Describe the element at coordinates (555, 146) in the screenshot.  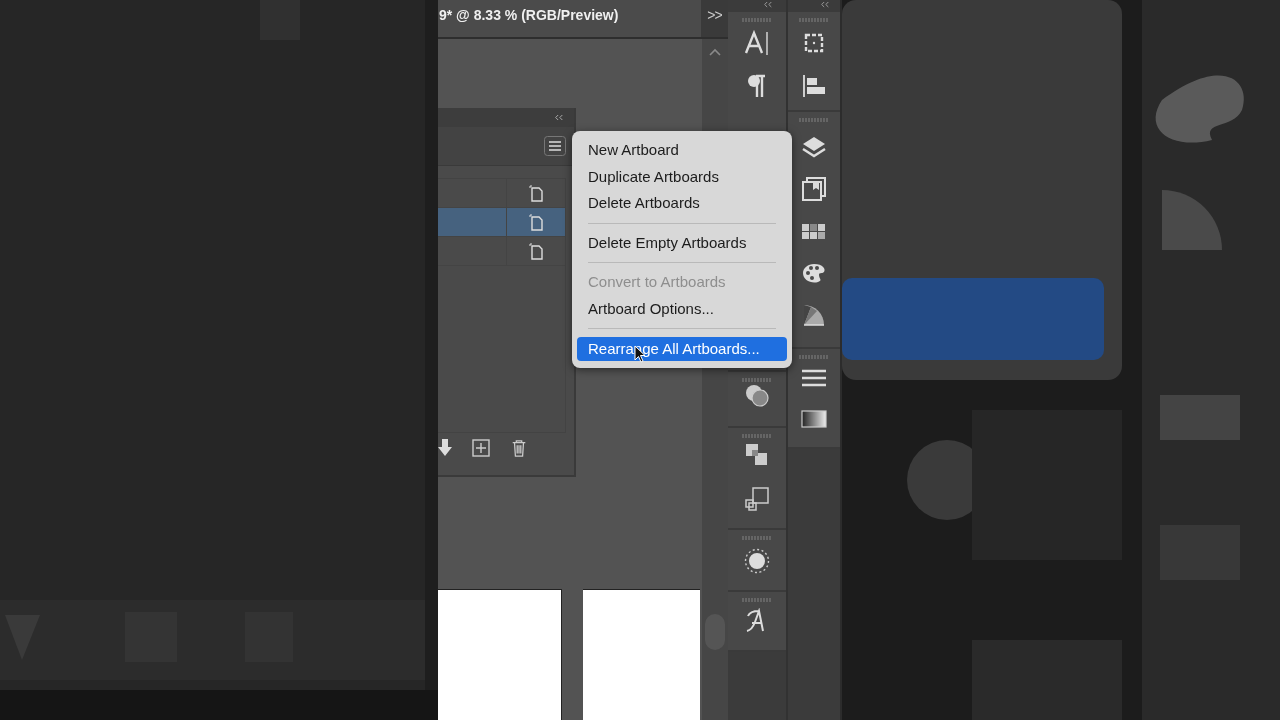
I see `menu-icon` at that location.